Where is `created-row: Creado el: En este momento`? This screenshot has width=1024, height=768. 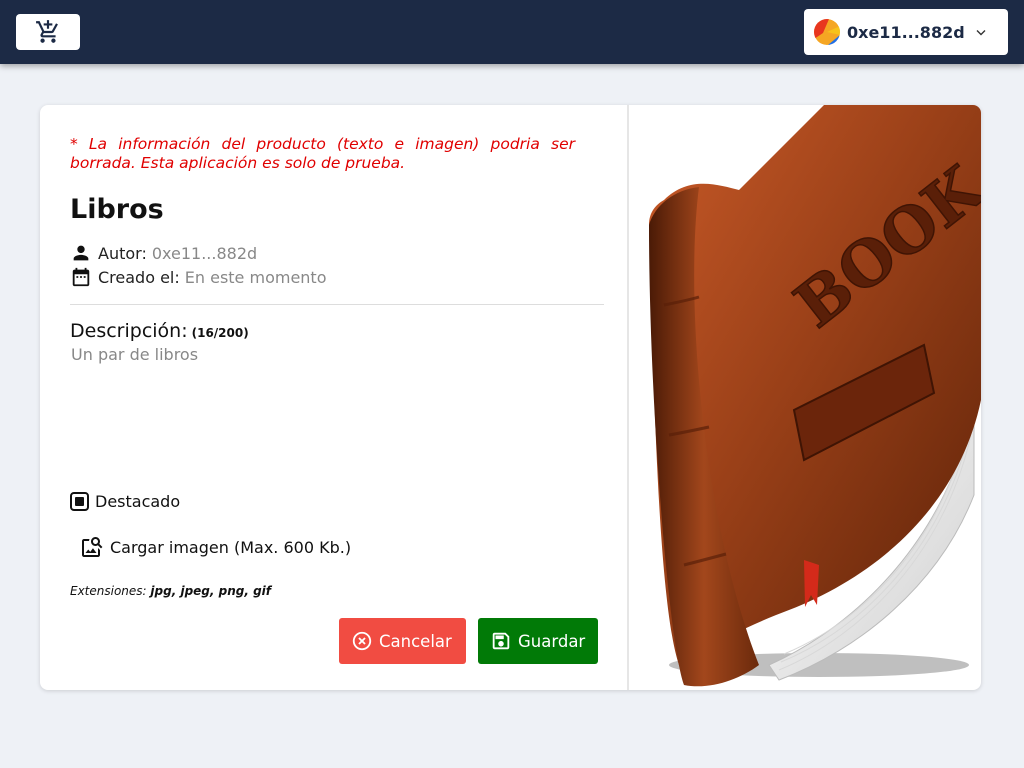
created-row: Creado el: En este momento is located at coordinates (198, 277).